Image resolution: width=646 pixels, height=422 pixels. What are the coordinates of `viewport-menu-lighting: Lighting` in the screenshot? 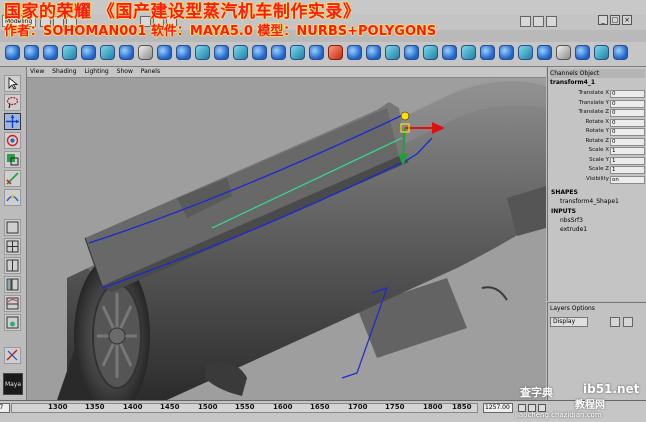 It's located at (96, 71).